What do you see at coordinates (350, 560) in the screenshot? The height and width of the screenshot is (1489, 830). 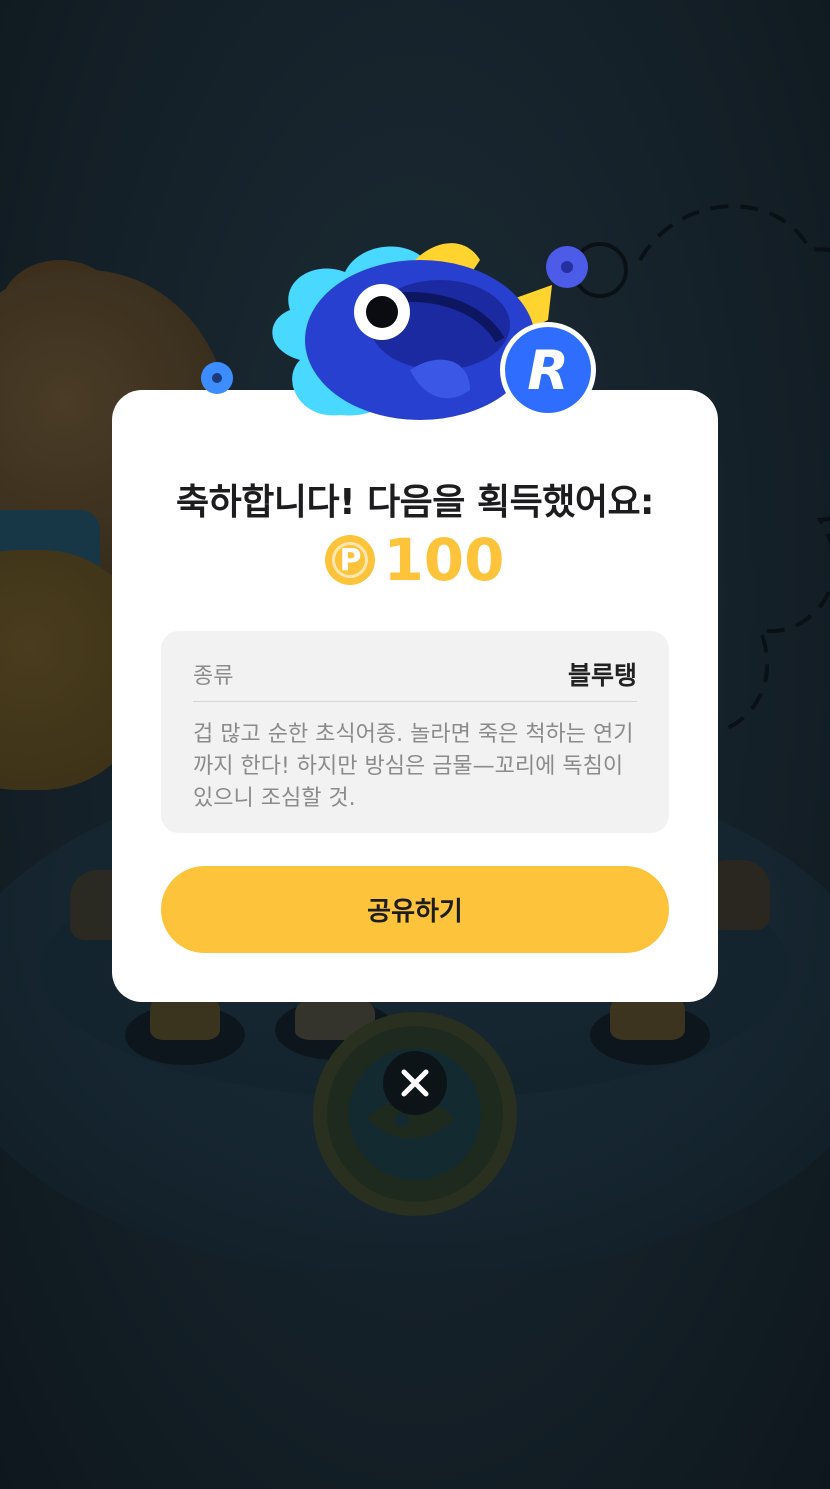 I see `p-coin-icon: P` at bounding box center [350, 560].